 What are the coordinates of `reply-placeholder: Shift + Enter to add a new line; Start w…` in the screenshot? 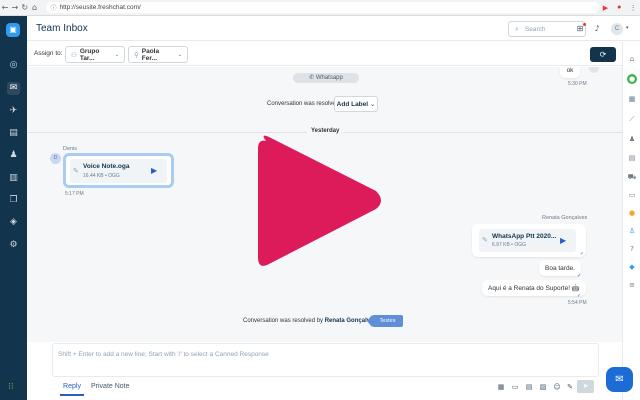 It's located at (163, 354).